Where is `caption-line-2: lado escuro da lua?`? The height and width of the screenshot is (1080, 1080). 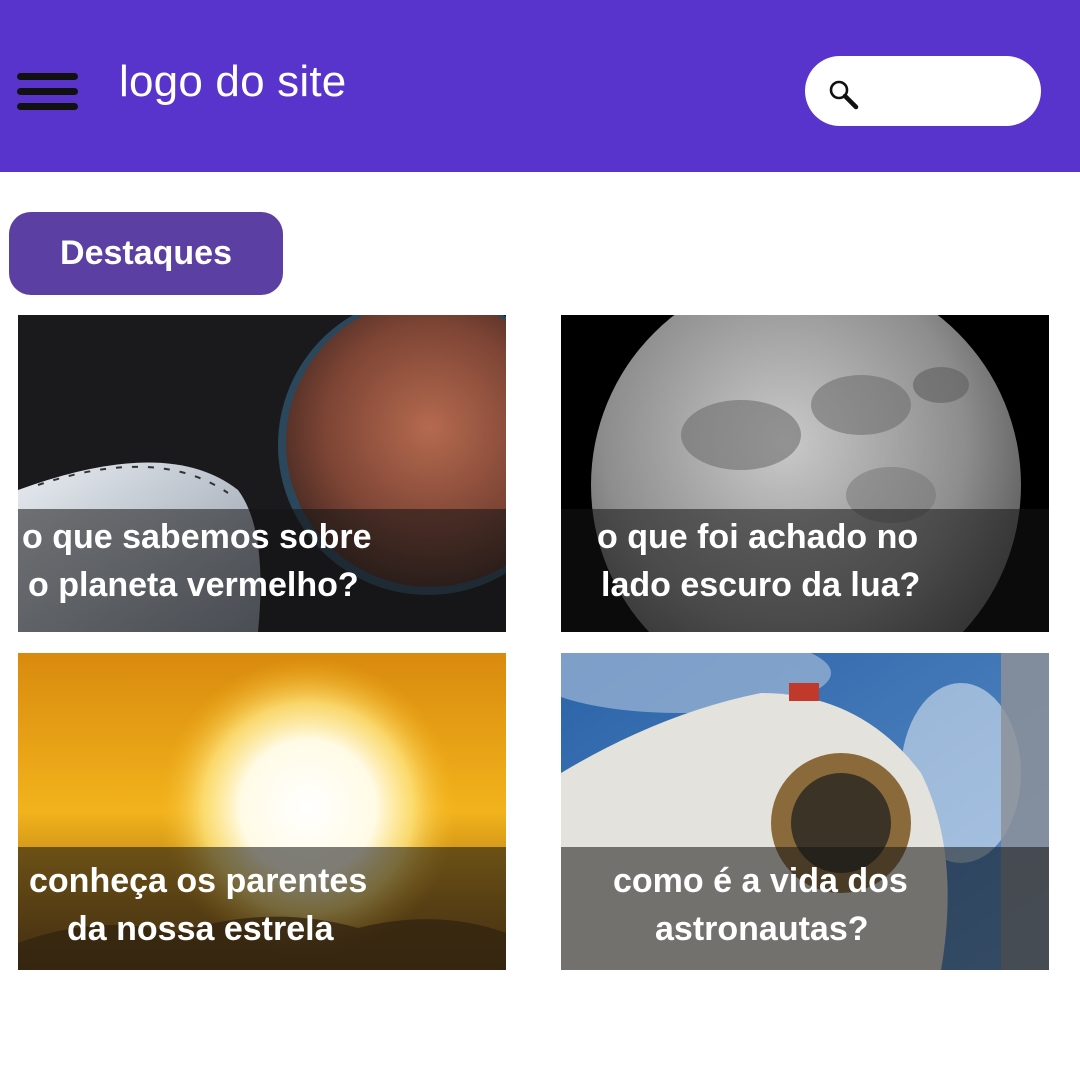
caption-line-2: lado escuro da lua? is located at coordinates (761, 585).